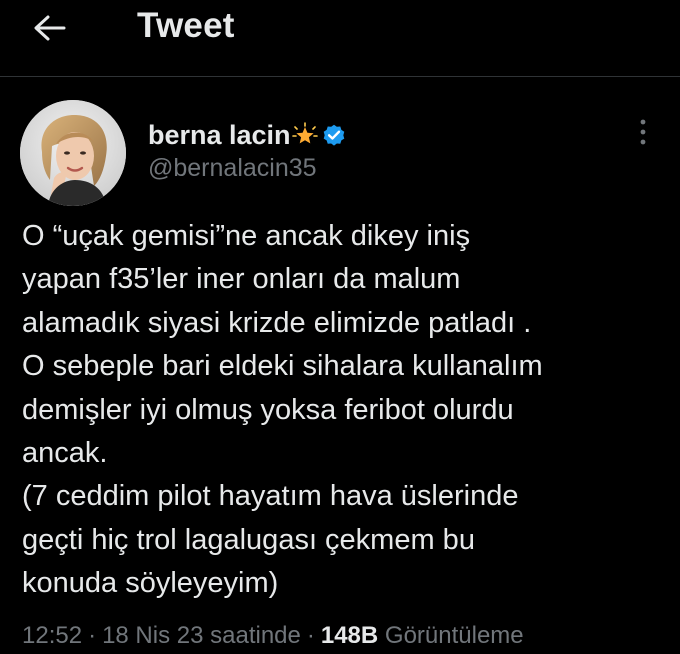 This screenshot has width=680, height=654. What do you see at coordinates (65, 453) in the screenshot?
I see `tweet-line: ancak.` at bounding box center [65, 453].